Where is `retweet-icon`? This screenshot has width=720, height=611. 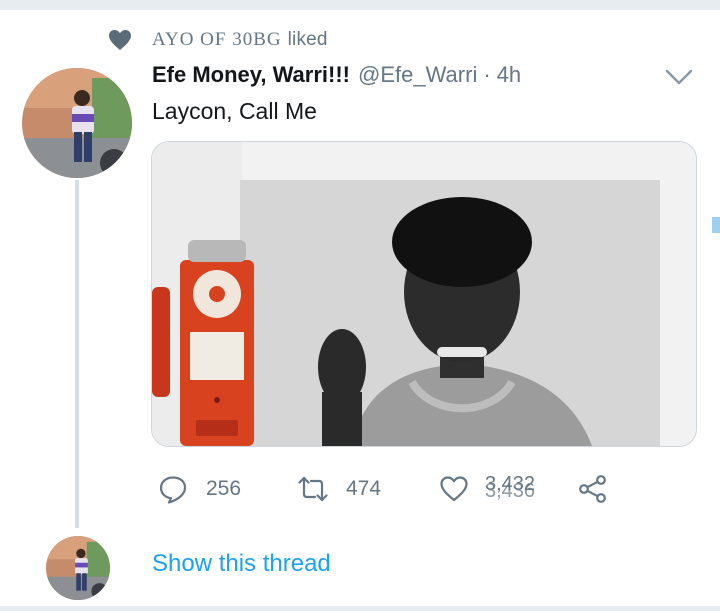 retweet-icon is located at coordinates (313, 489).